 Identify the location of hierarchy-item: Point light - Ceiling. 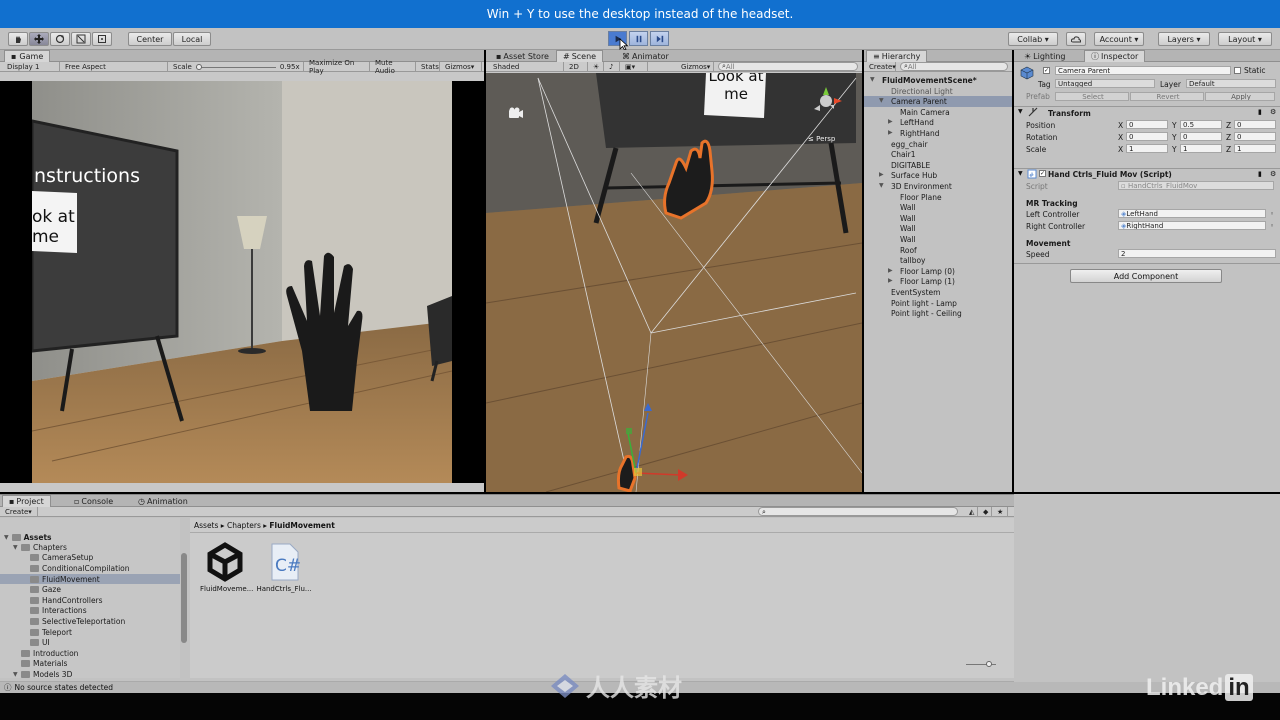
(938, 313).